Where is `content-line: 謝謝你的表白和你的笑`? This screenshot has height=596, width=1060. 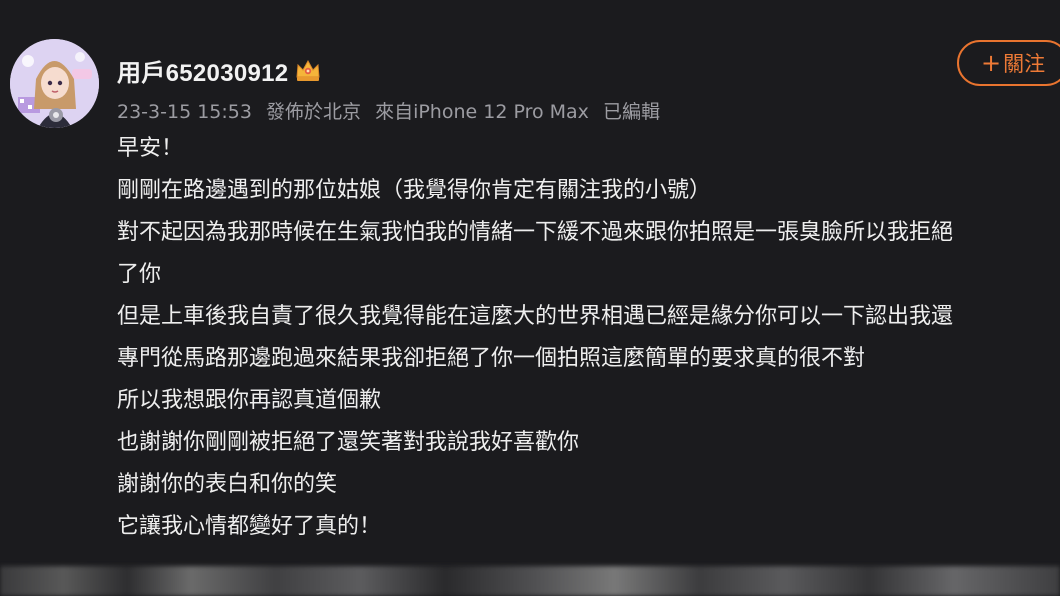 content-line: 謝謝你的表白和你的笑 is located at coordinates (227, 484).